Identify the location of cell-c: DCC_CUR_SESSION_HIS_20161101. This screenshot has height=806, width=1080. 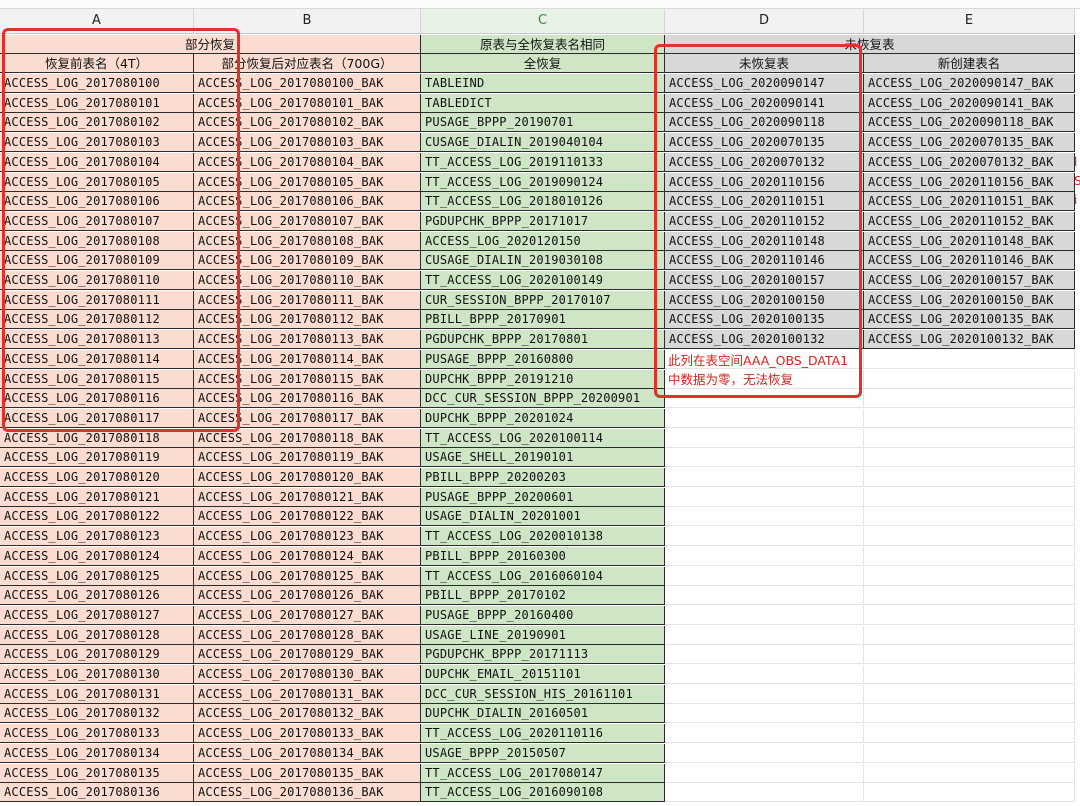
(543, 694).